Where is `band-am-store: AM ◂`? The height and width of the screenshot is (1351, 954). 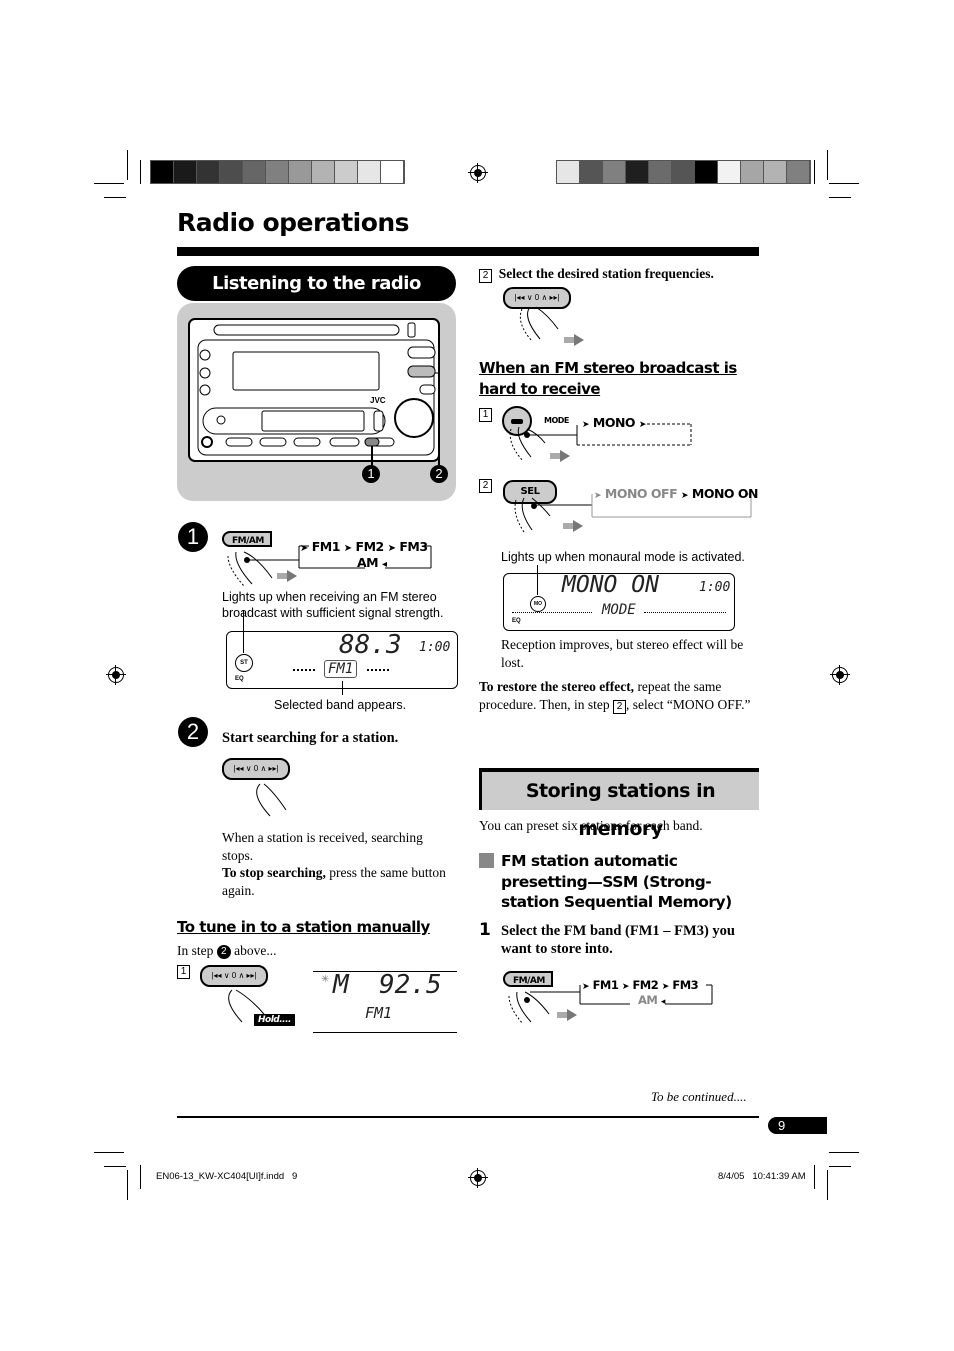
band-am-store: AM ◂ is located at coordinates (651, 1000).